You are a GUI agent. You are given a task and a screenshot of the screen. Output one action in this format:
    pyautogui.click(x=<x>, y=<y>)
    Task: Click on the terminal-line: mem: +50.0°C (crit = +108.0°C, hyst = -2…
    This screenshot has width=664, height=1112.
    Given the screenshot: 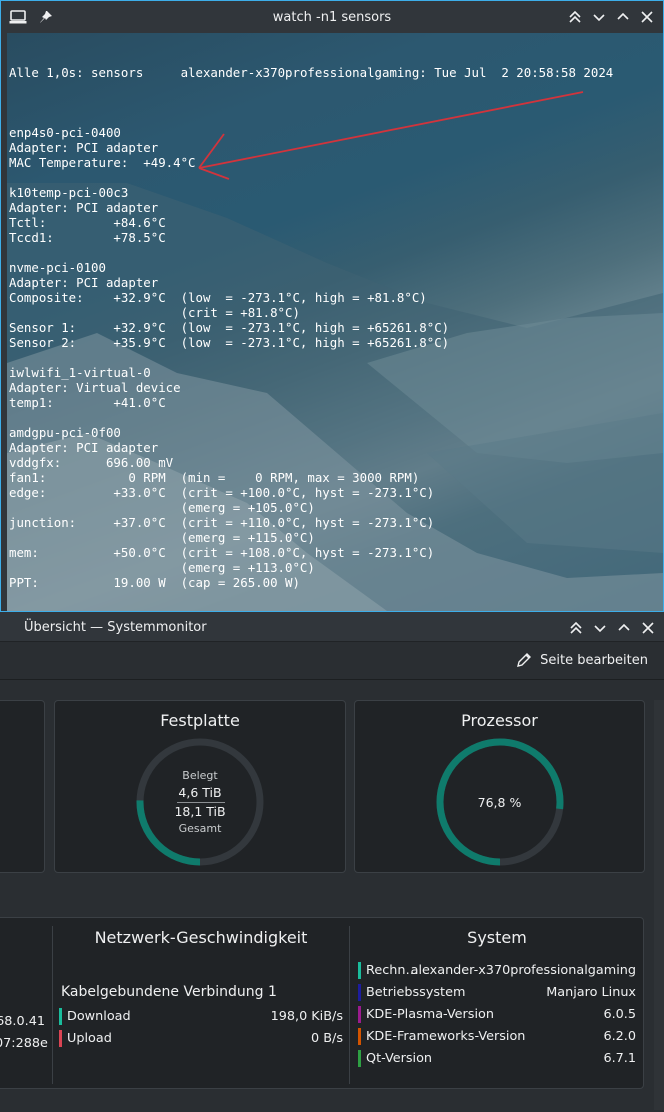 What is the action you would take?
    pyautogui.click(x=222, y=552)
    